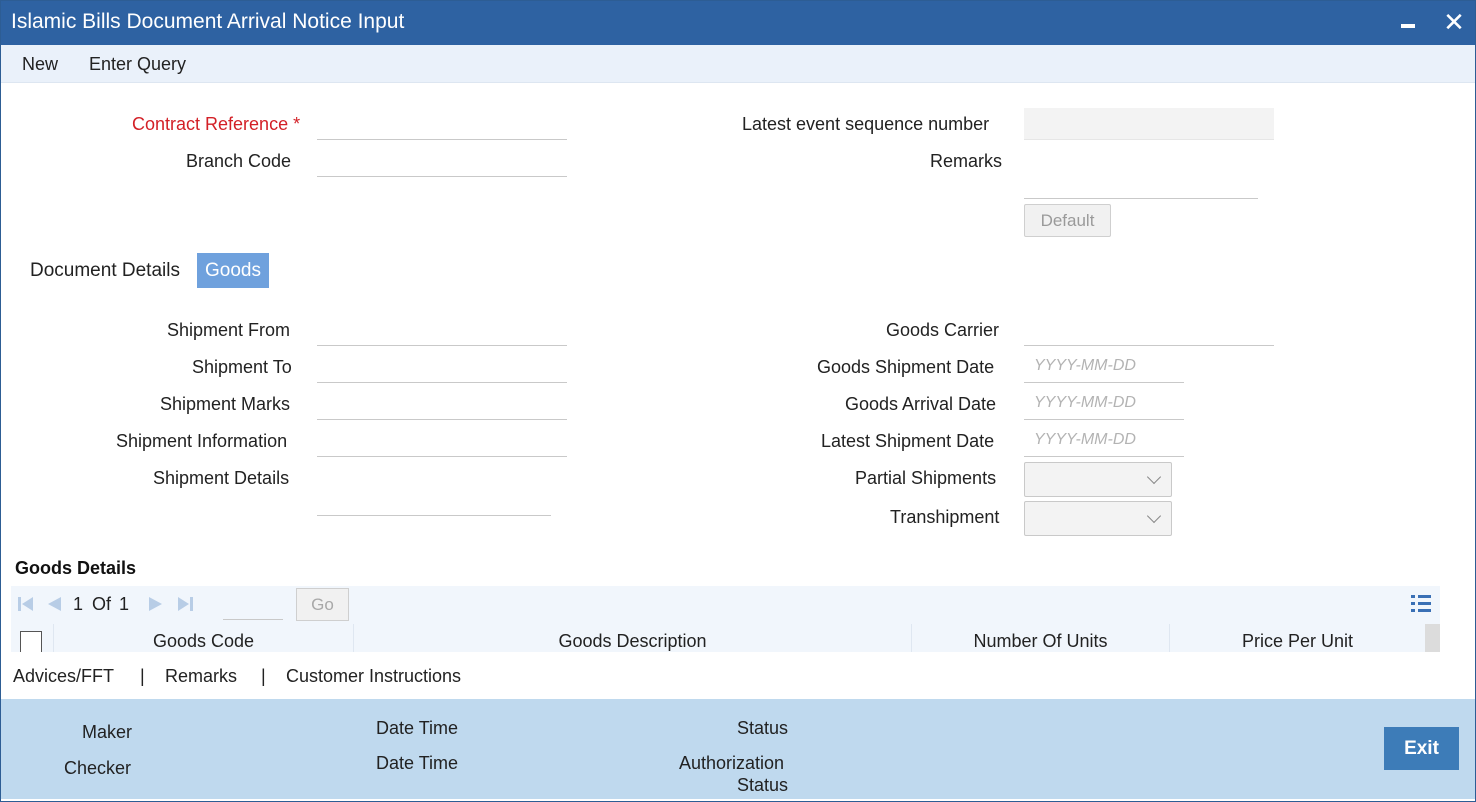 The height and width of the screenshot is (802, 1476). I want to click on required-indicator: *, so click(297, 124).